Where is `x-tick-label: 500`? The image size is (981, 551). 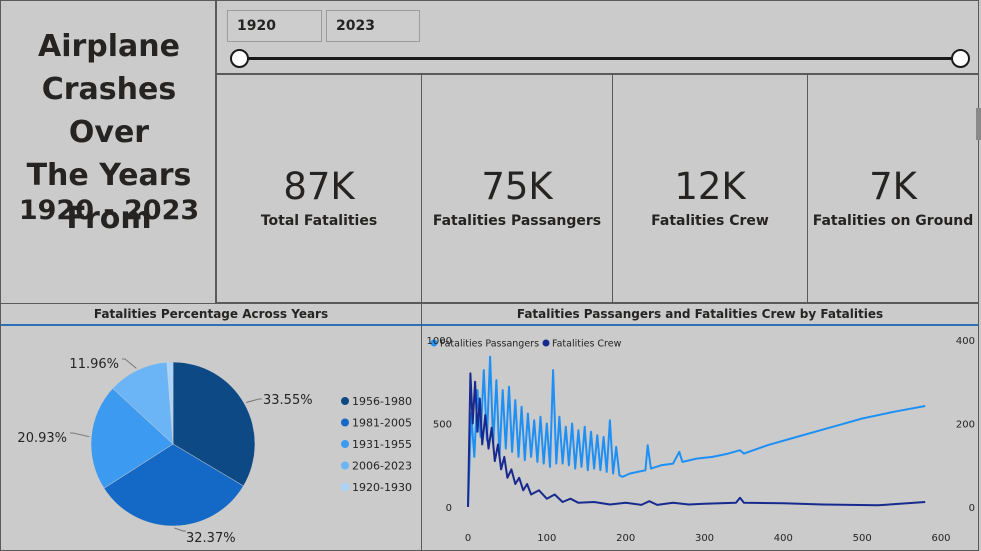 x-tick-label: 500 is located at coordinates (862, 538).